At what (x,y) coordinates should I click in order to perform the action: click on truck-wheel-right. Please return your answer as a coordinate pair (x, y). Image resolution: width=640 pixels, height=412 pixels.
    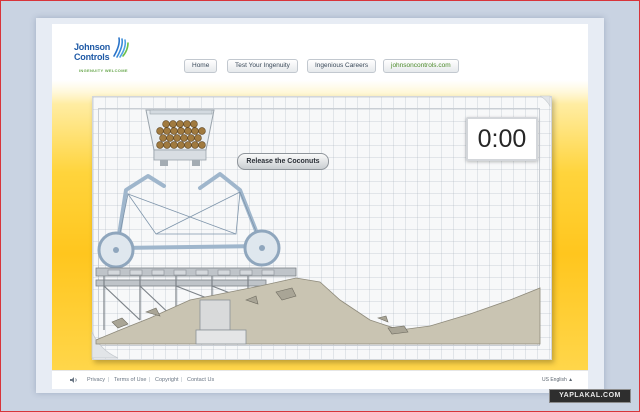
    Looking at the image, I should click on (262, 248).